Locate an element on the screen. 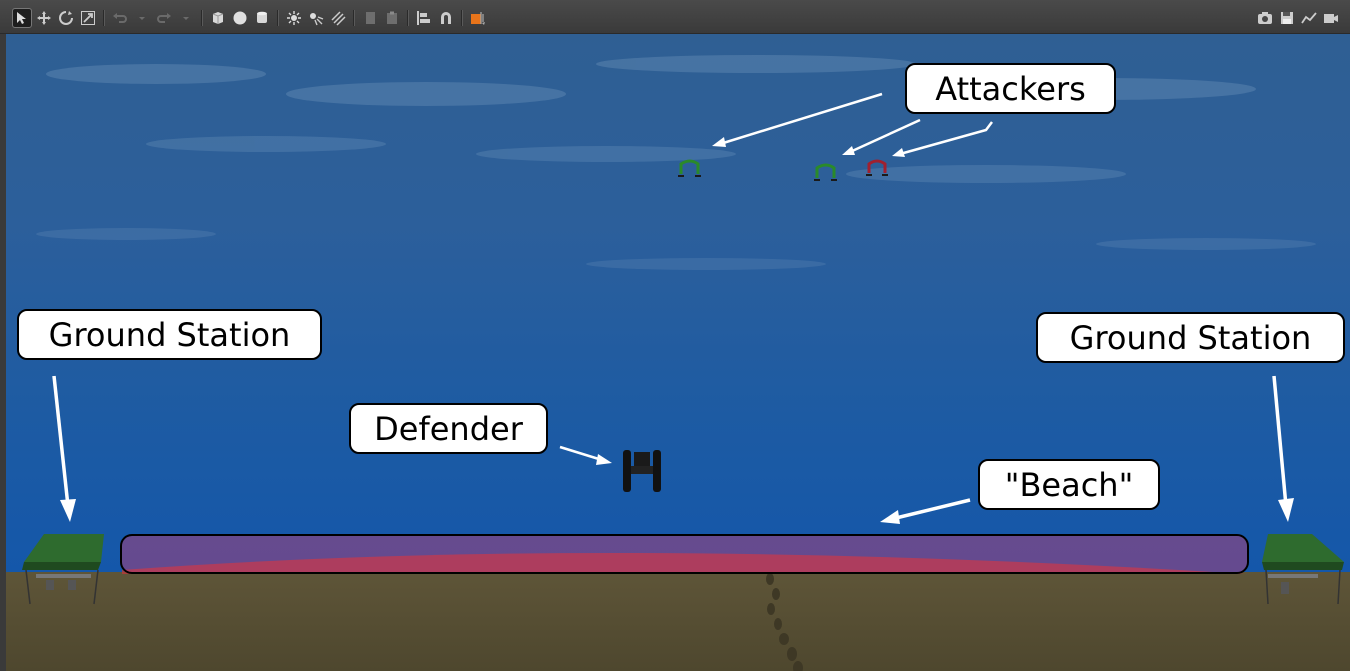 This screenshot has height=671, width=1350. beach-label: "Beach" is located at coordinates (1069, 484).